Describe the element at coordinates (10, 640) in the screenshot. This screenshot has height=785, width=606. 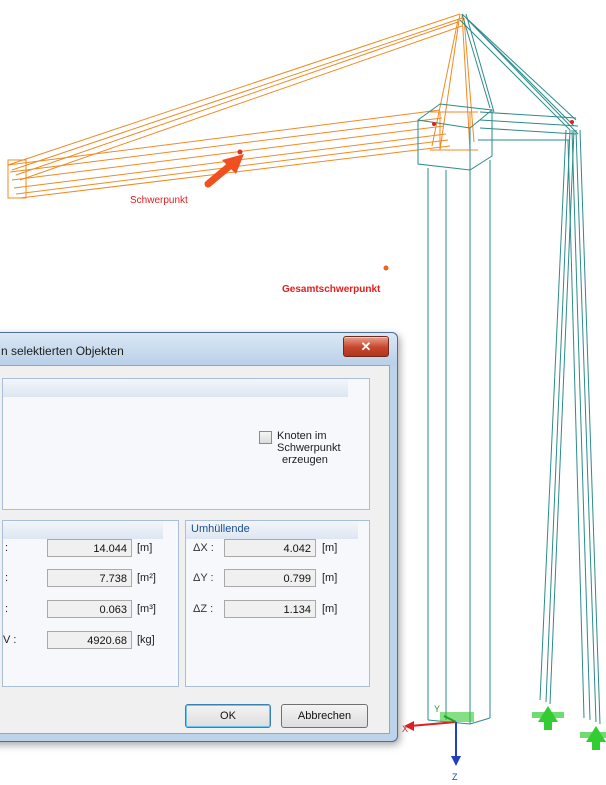
I see `weight-label: V :` at that location.